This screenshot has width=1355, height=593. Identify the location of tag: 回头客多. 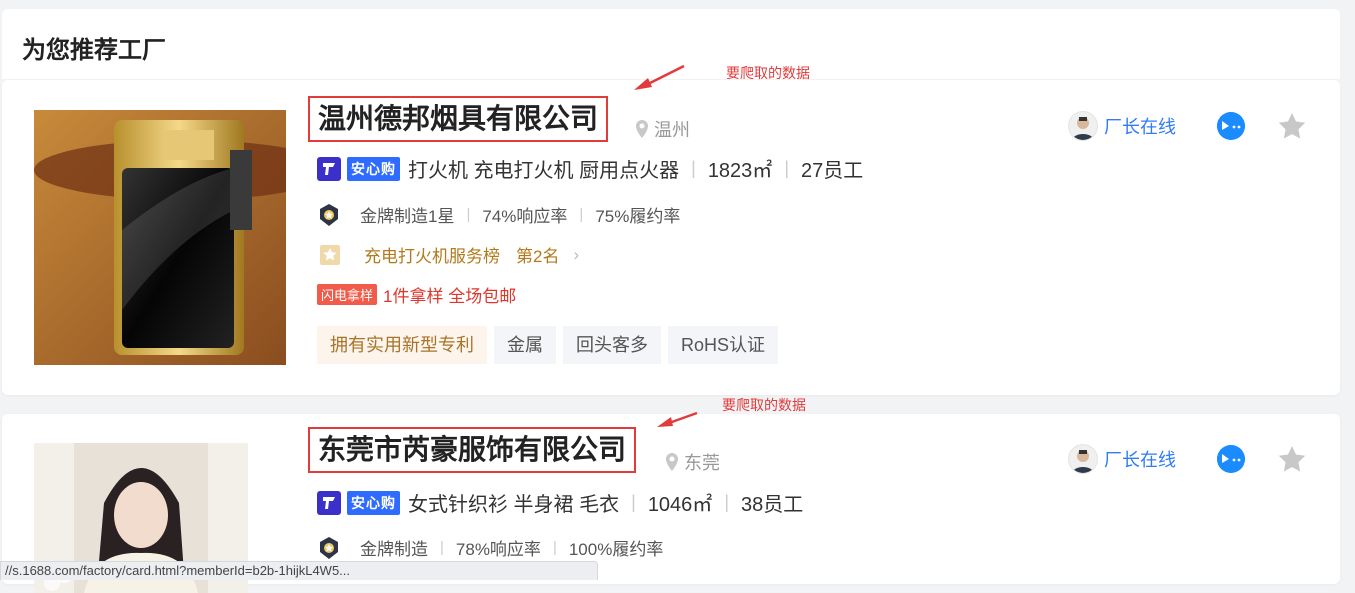
(612, 345).